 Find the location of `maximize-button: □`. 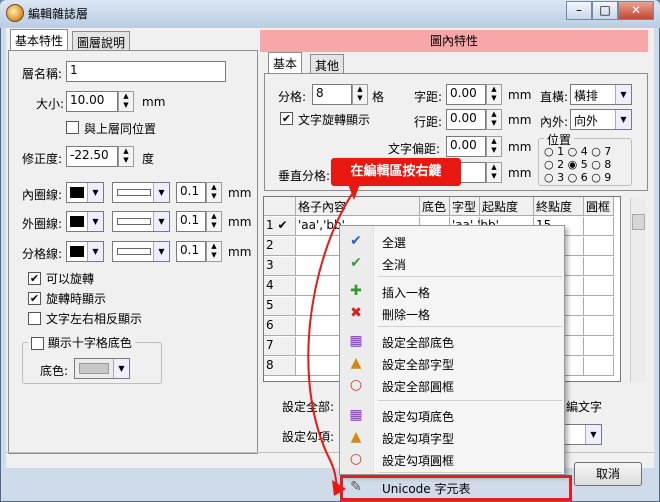

maximize-button: □ is located at coordinates (605, 10).